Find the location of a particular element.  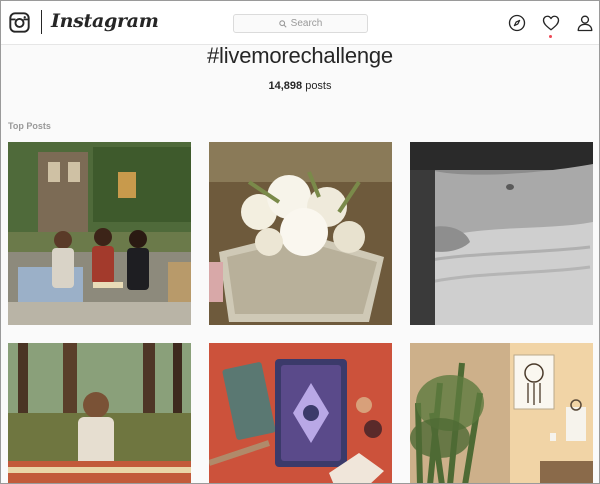

post-count-number: 14,898 is located at coordinates (285, 86).